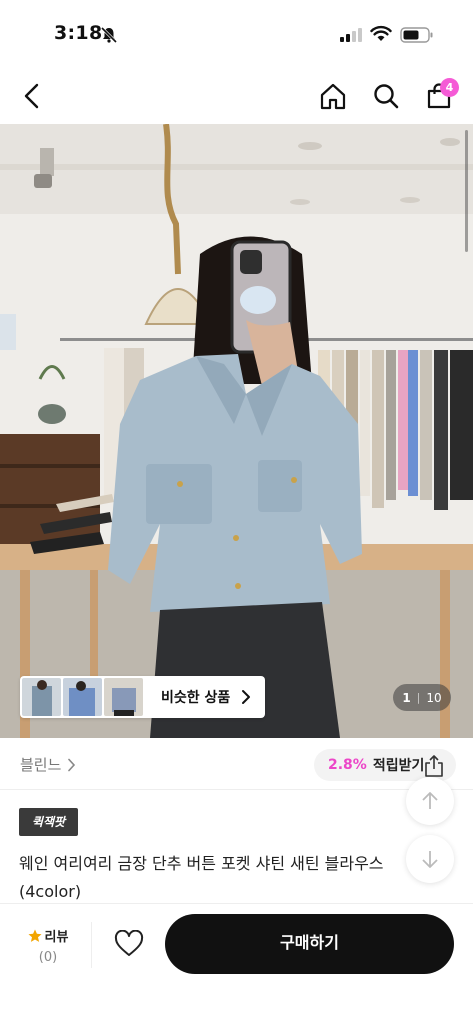  What do you see at coordinates (48, 957) in the screenshot?
I see `review-count: (0)` at bounding box center [48, 957].